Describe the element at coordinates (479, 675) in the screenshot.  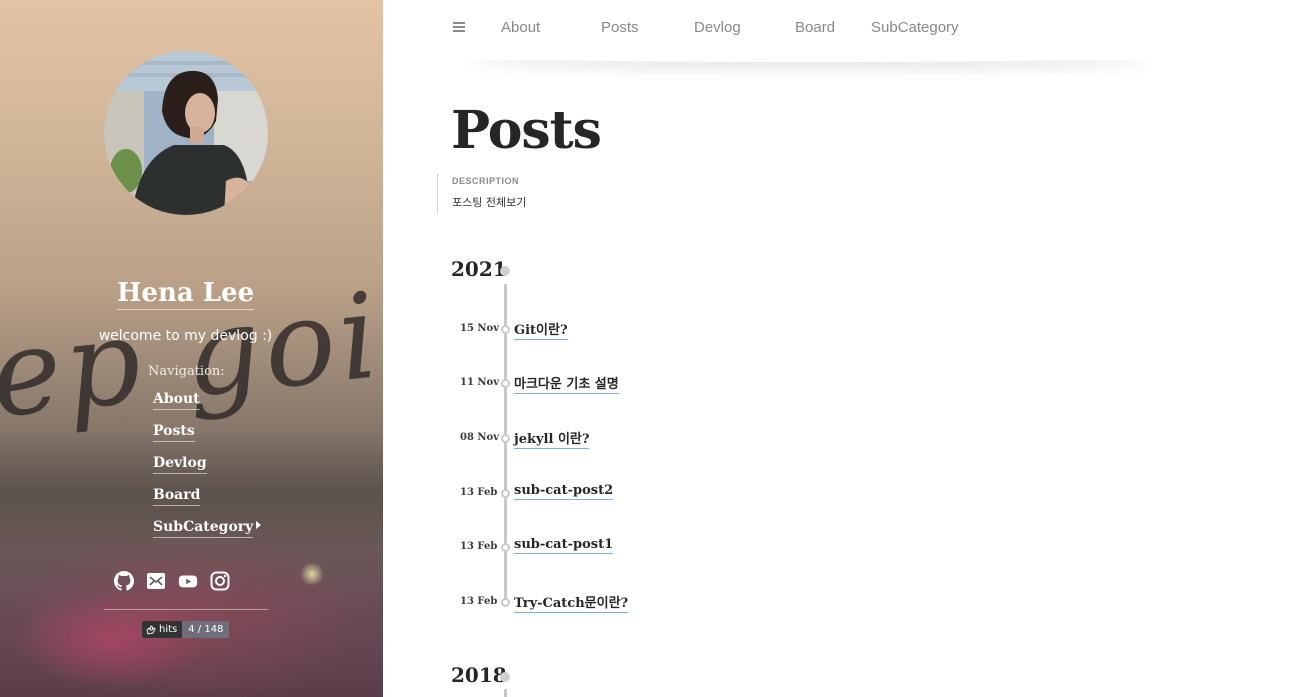
I see `year-heading-2018: 2018` at that location.